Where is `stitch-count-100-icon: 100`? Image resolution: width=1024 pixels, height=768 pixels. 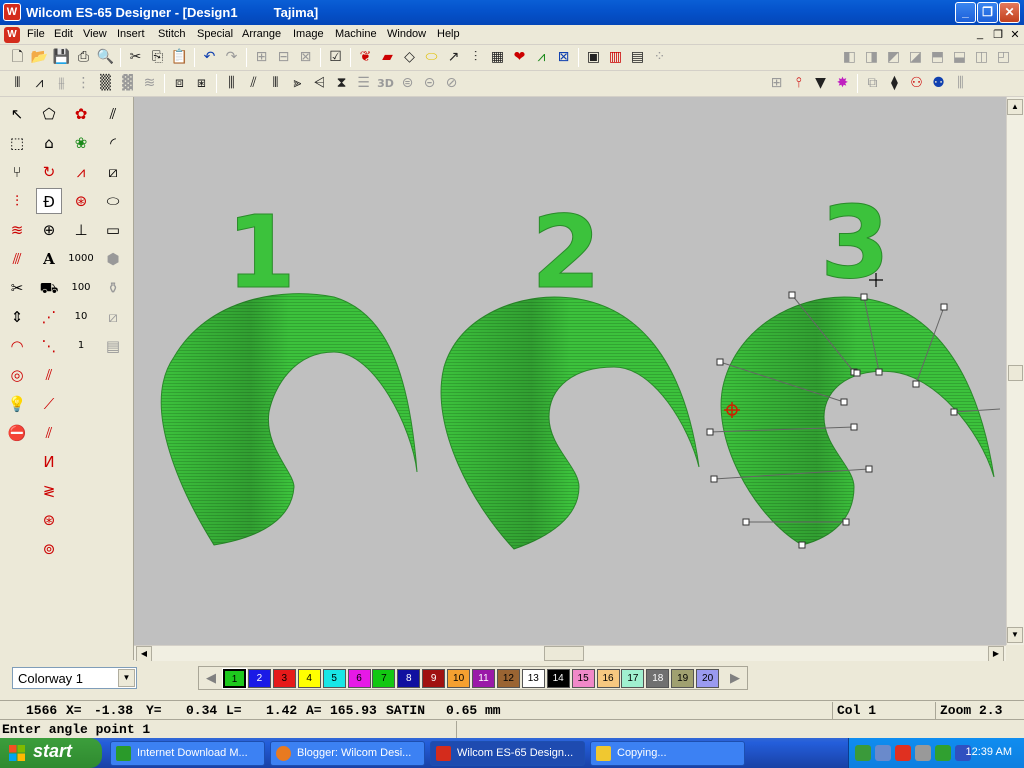
stitch-count-100-icon: 100 is located at coordinates (81, 288).